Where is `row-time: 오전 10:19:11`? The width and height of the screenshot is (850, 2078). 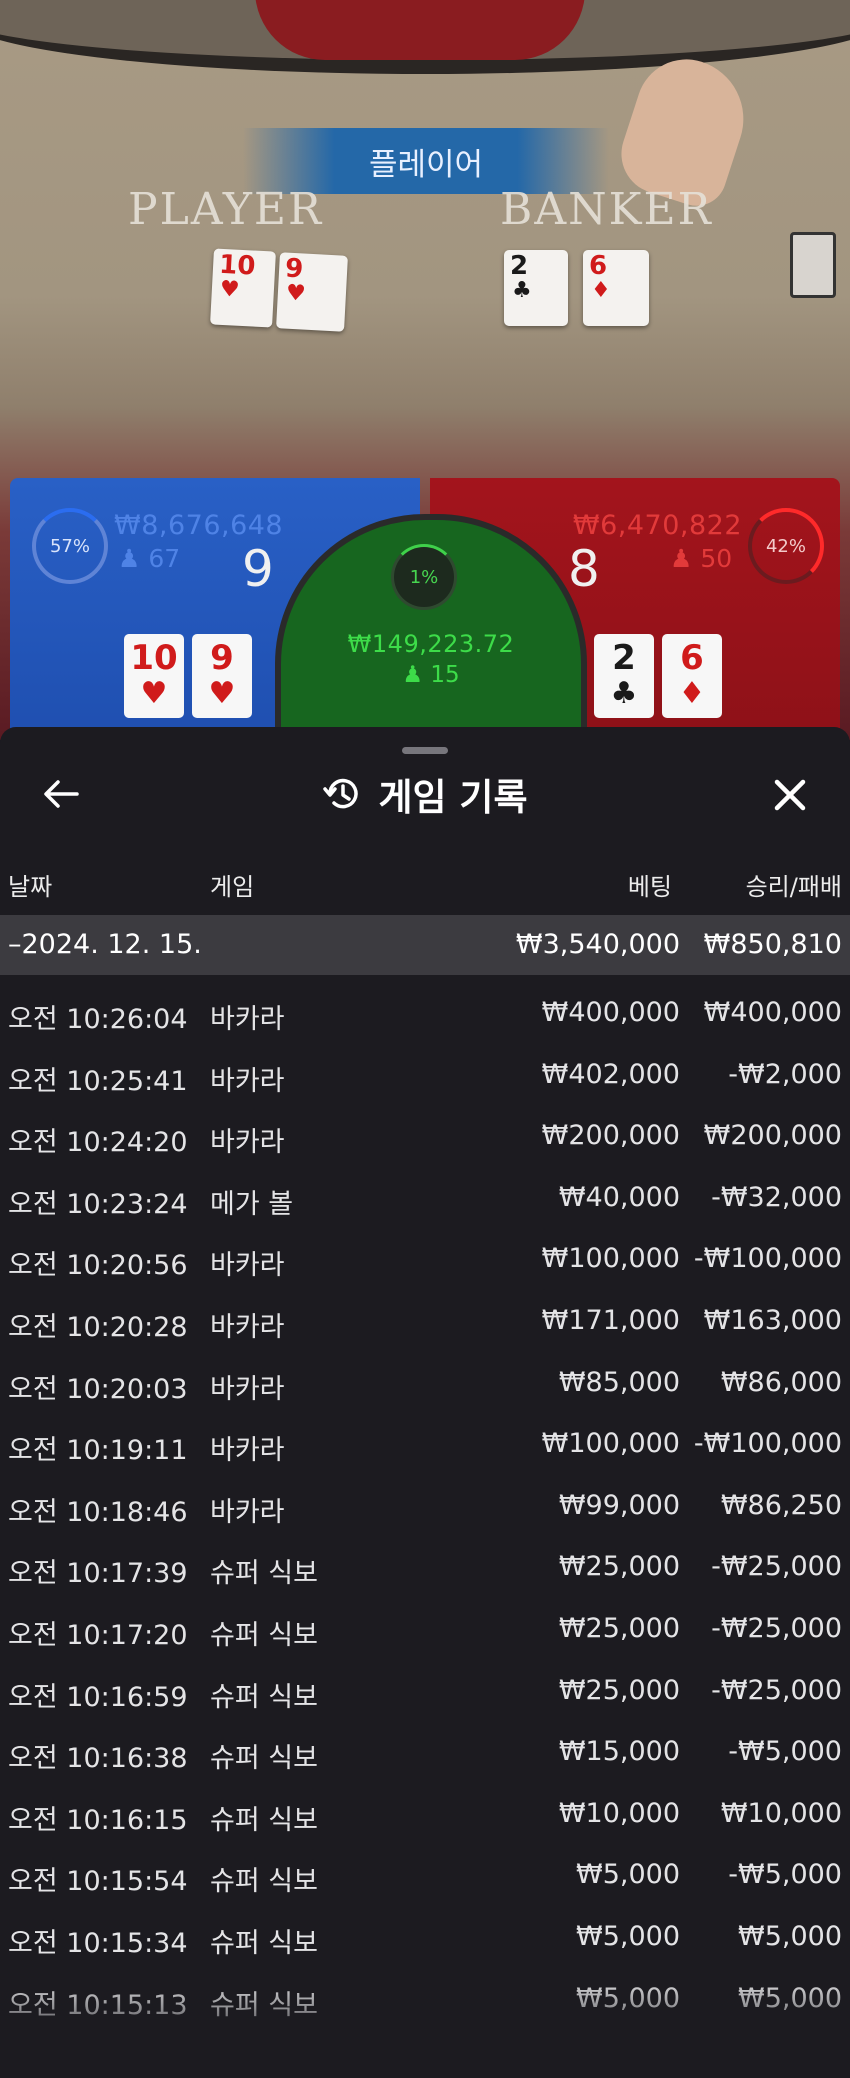
row-time: 오전 10:19:11 is located at coordinates (98, 1451).